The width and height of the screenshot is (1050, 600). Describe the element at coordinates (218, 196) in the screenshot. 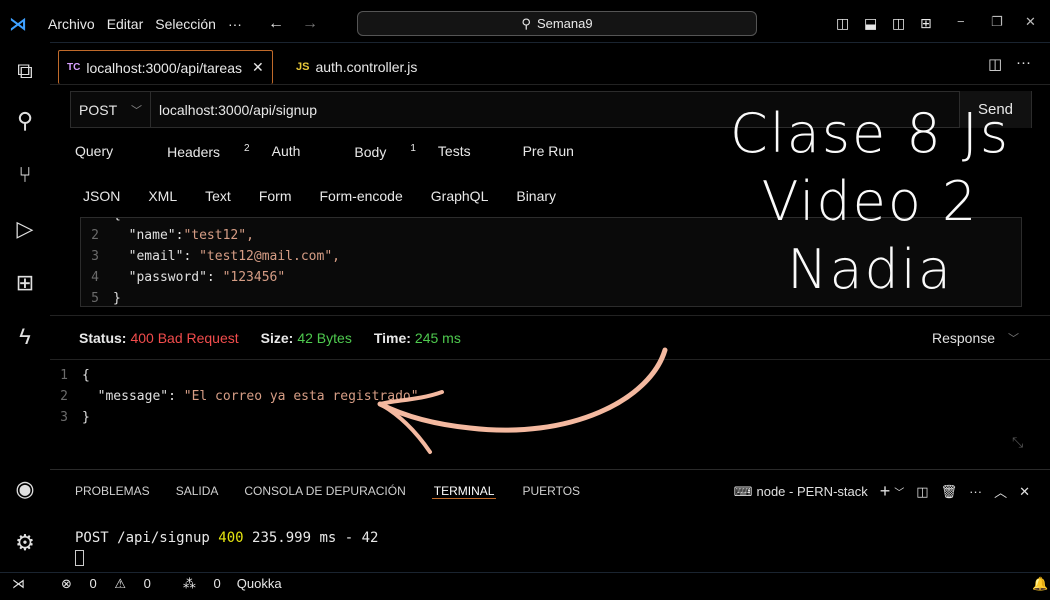

I see `body-tab-text: Text` at that location.